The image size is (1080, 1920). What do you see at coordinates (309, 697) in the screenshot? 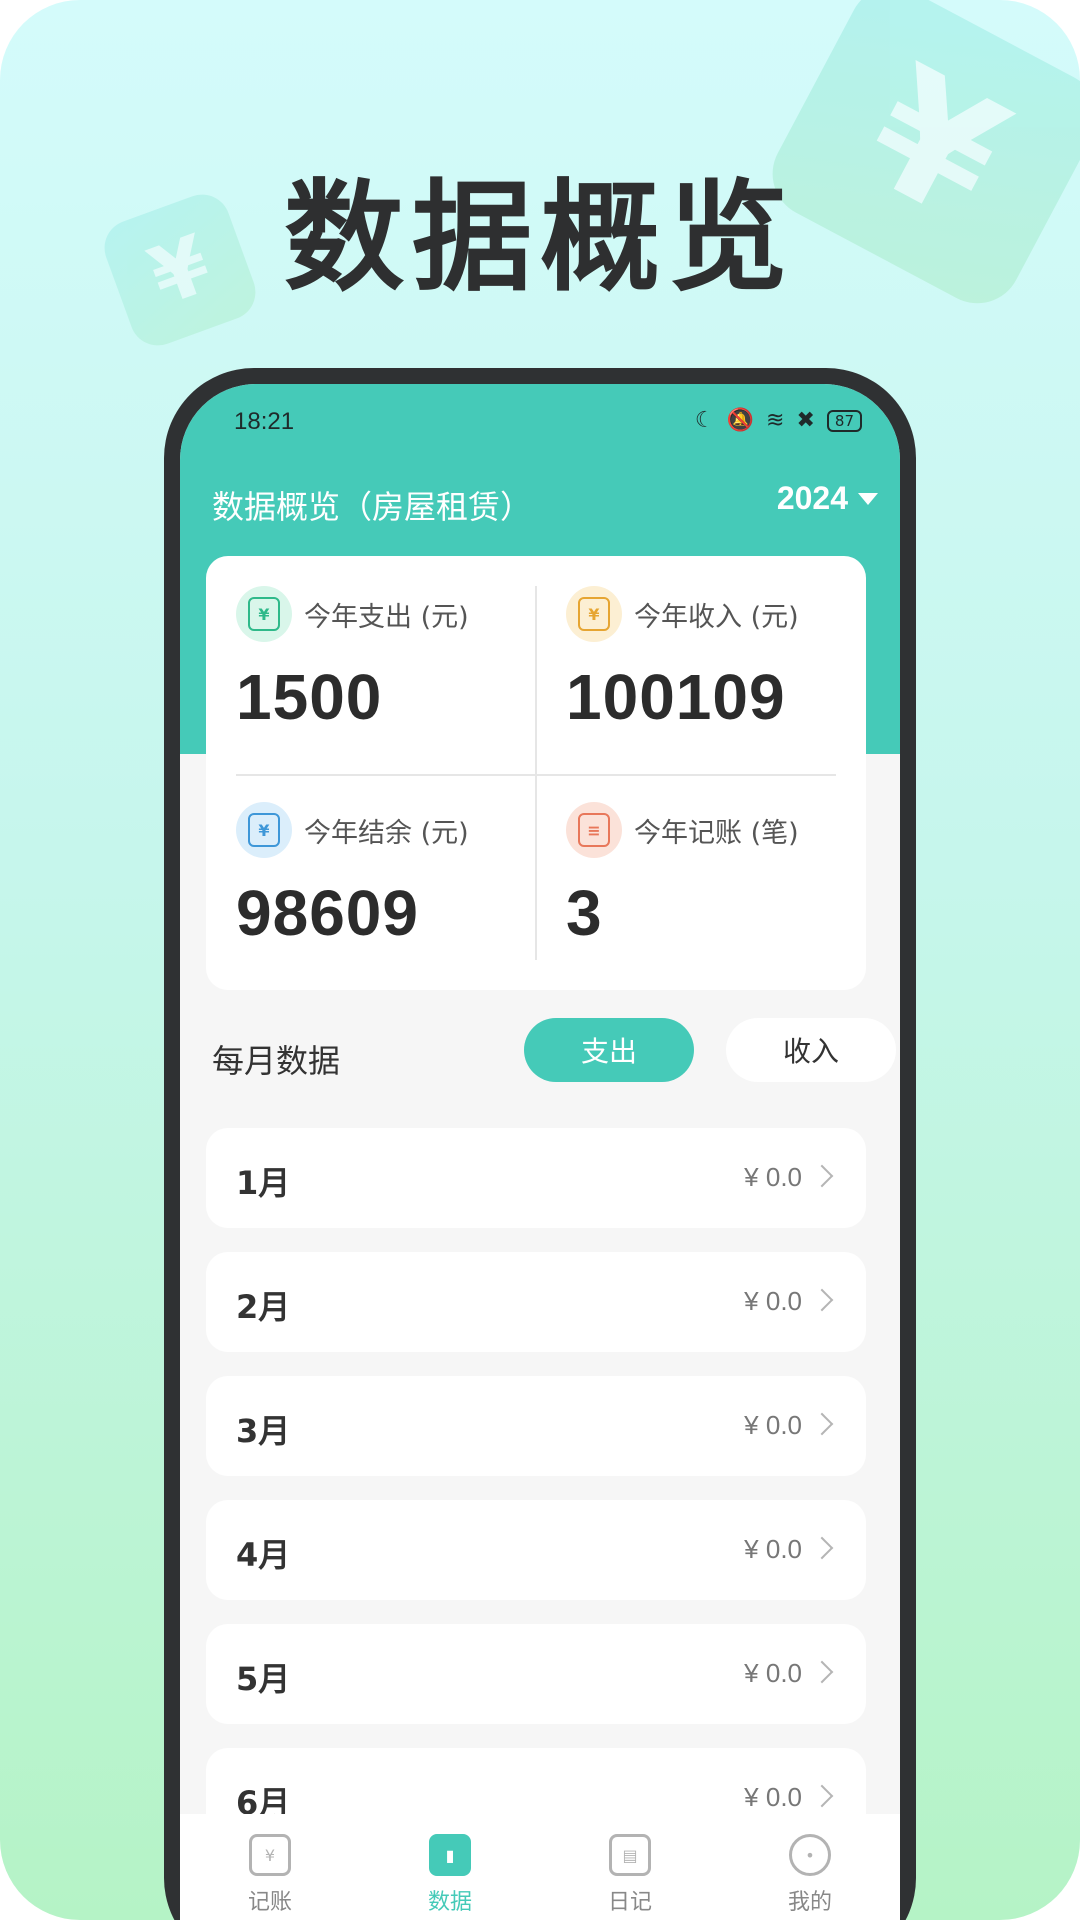
I see `stat-value: 1500` at bounding box center [309, 697].